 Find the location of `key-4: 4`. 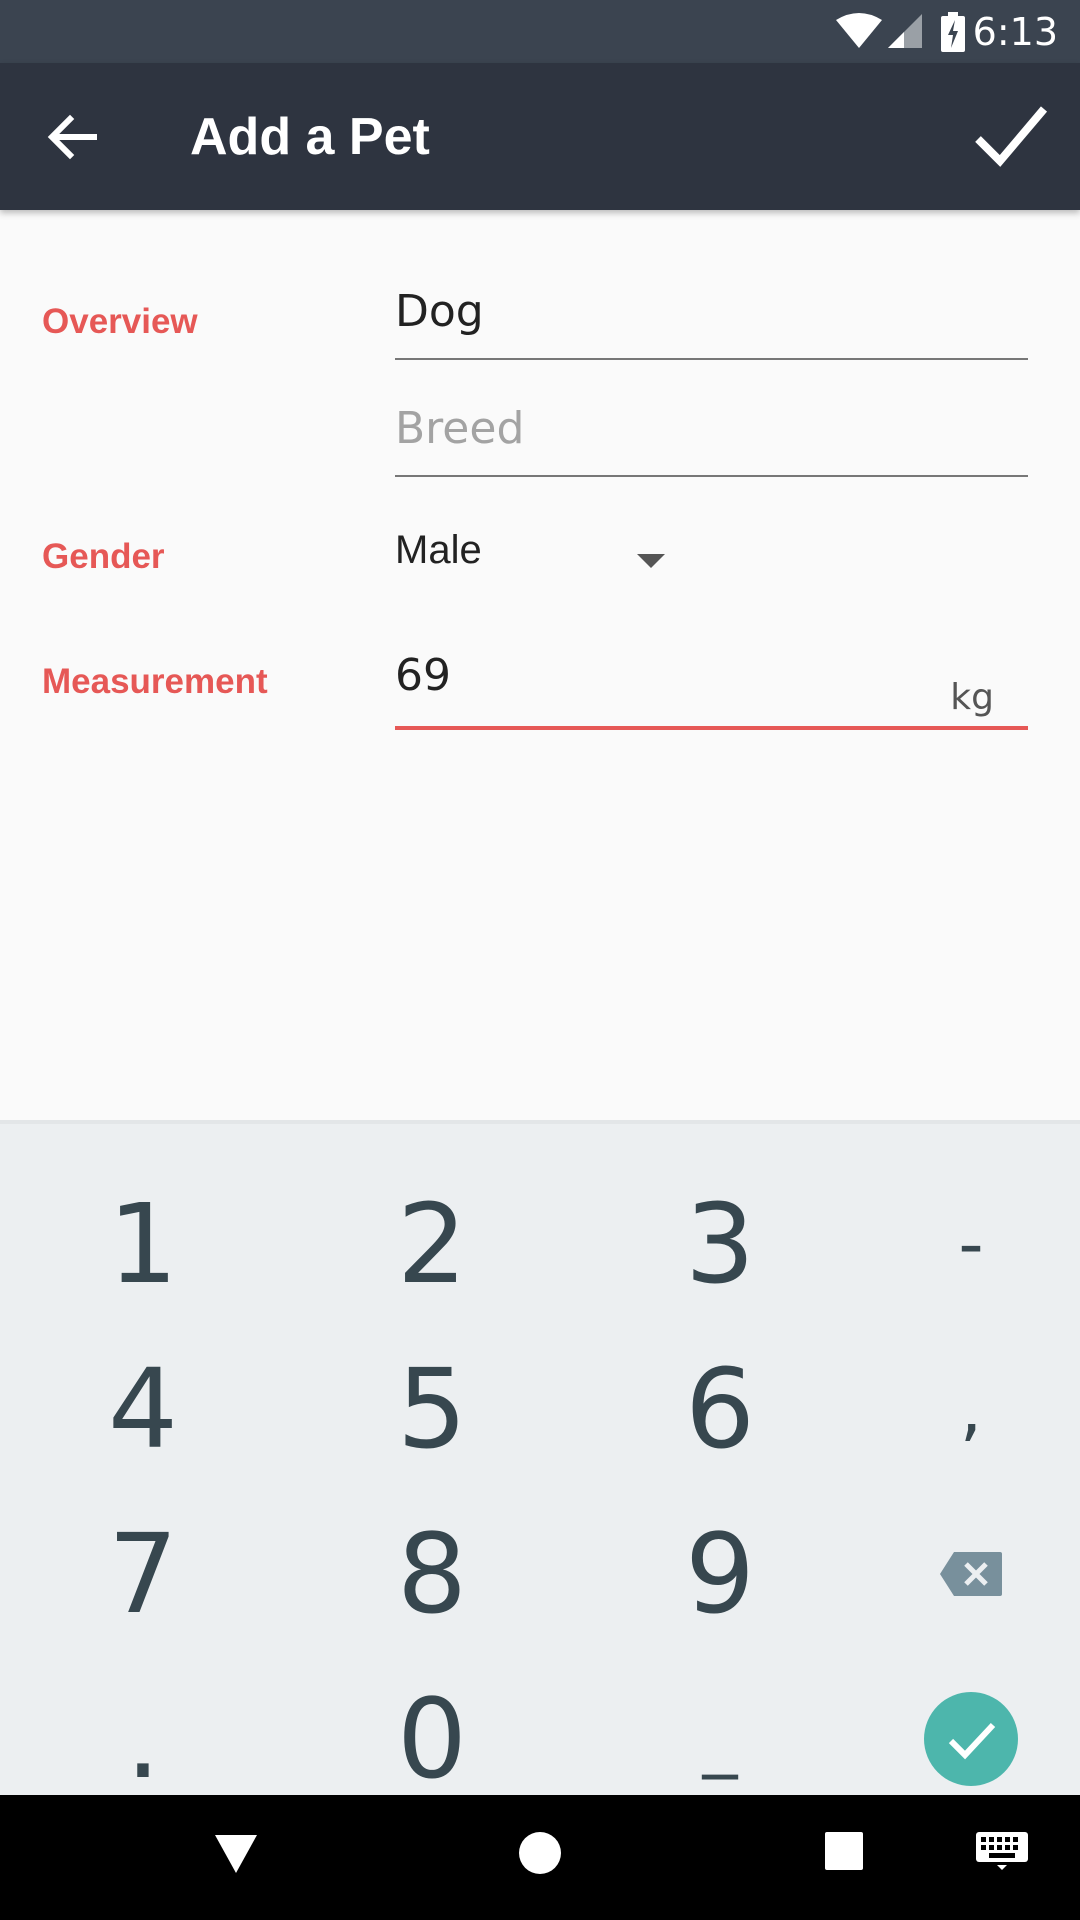

key-4: 4 is located at coordinates (143, 1408).